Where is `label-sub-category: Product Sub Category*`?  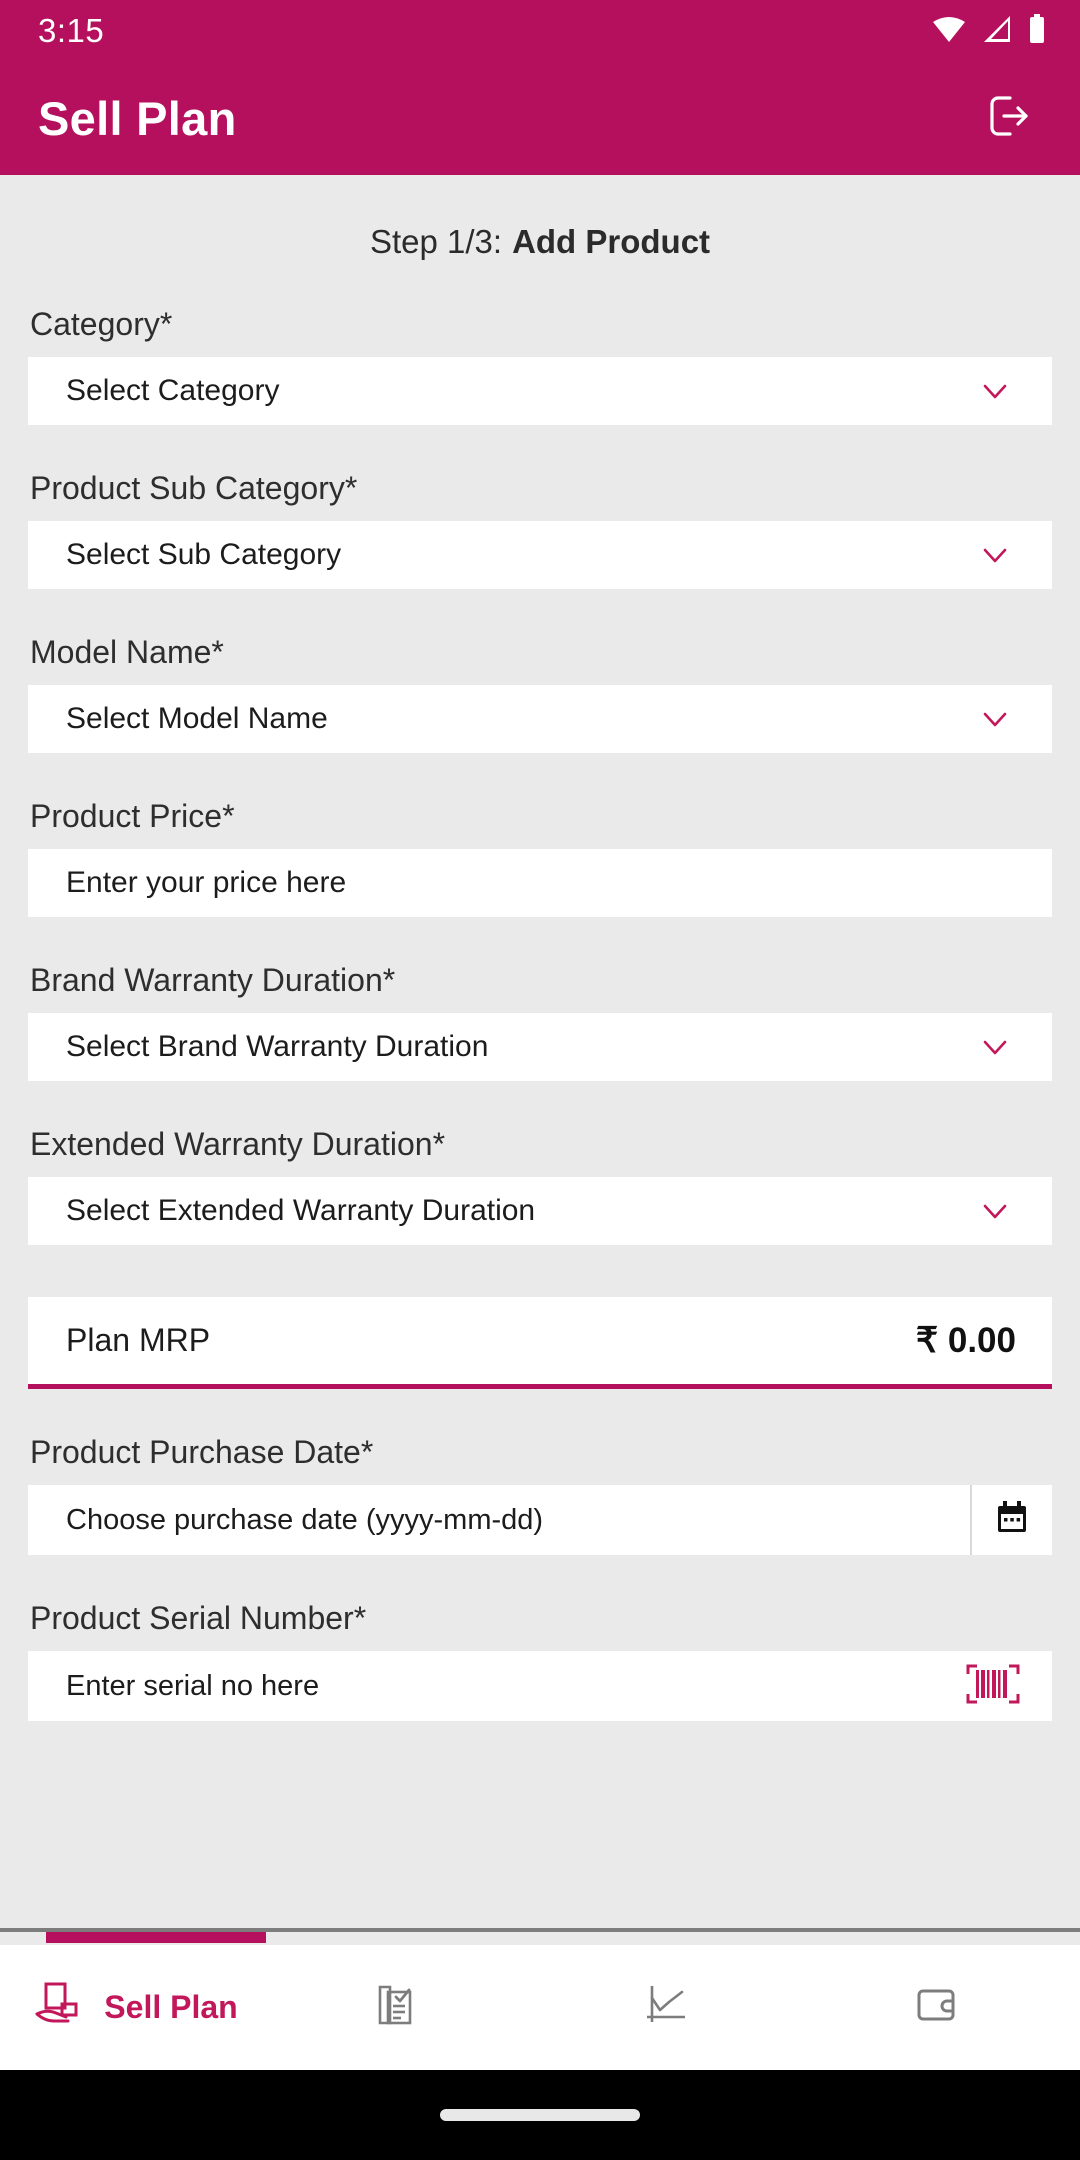
label-sub-category: Product Sub Category* is located at coordinates (194, 488).